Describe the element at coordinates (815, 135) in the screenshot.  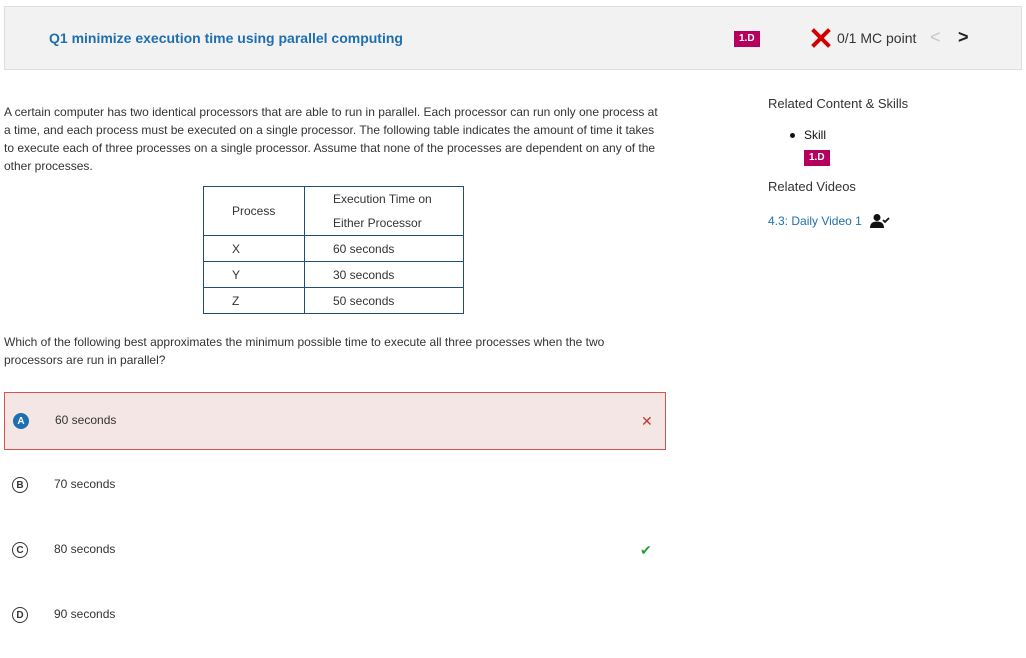
I see `skill-label: Skill` at that location.